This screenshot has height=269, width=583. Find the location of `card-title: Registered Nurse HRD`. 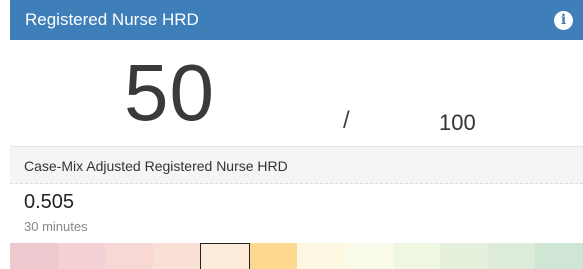

card-title: Registered Nurse HRD is located at coordinates (112, 19).